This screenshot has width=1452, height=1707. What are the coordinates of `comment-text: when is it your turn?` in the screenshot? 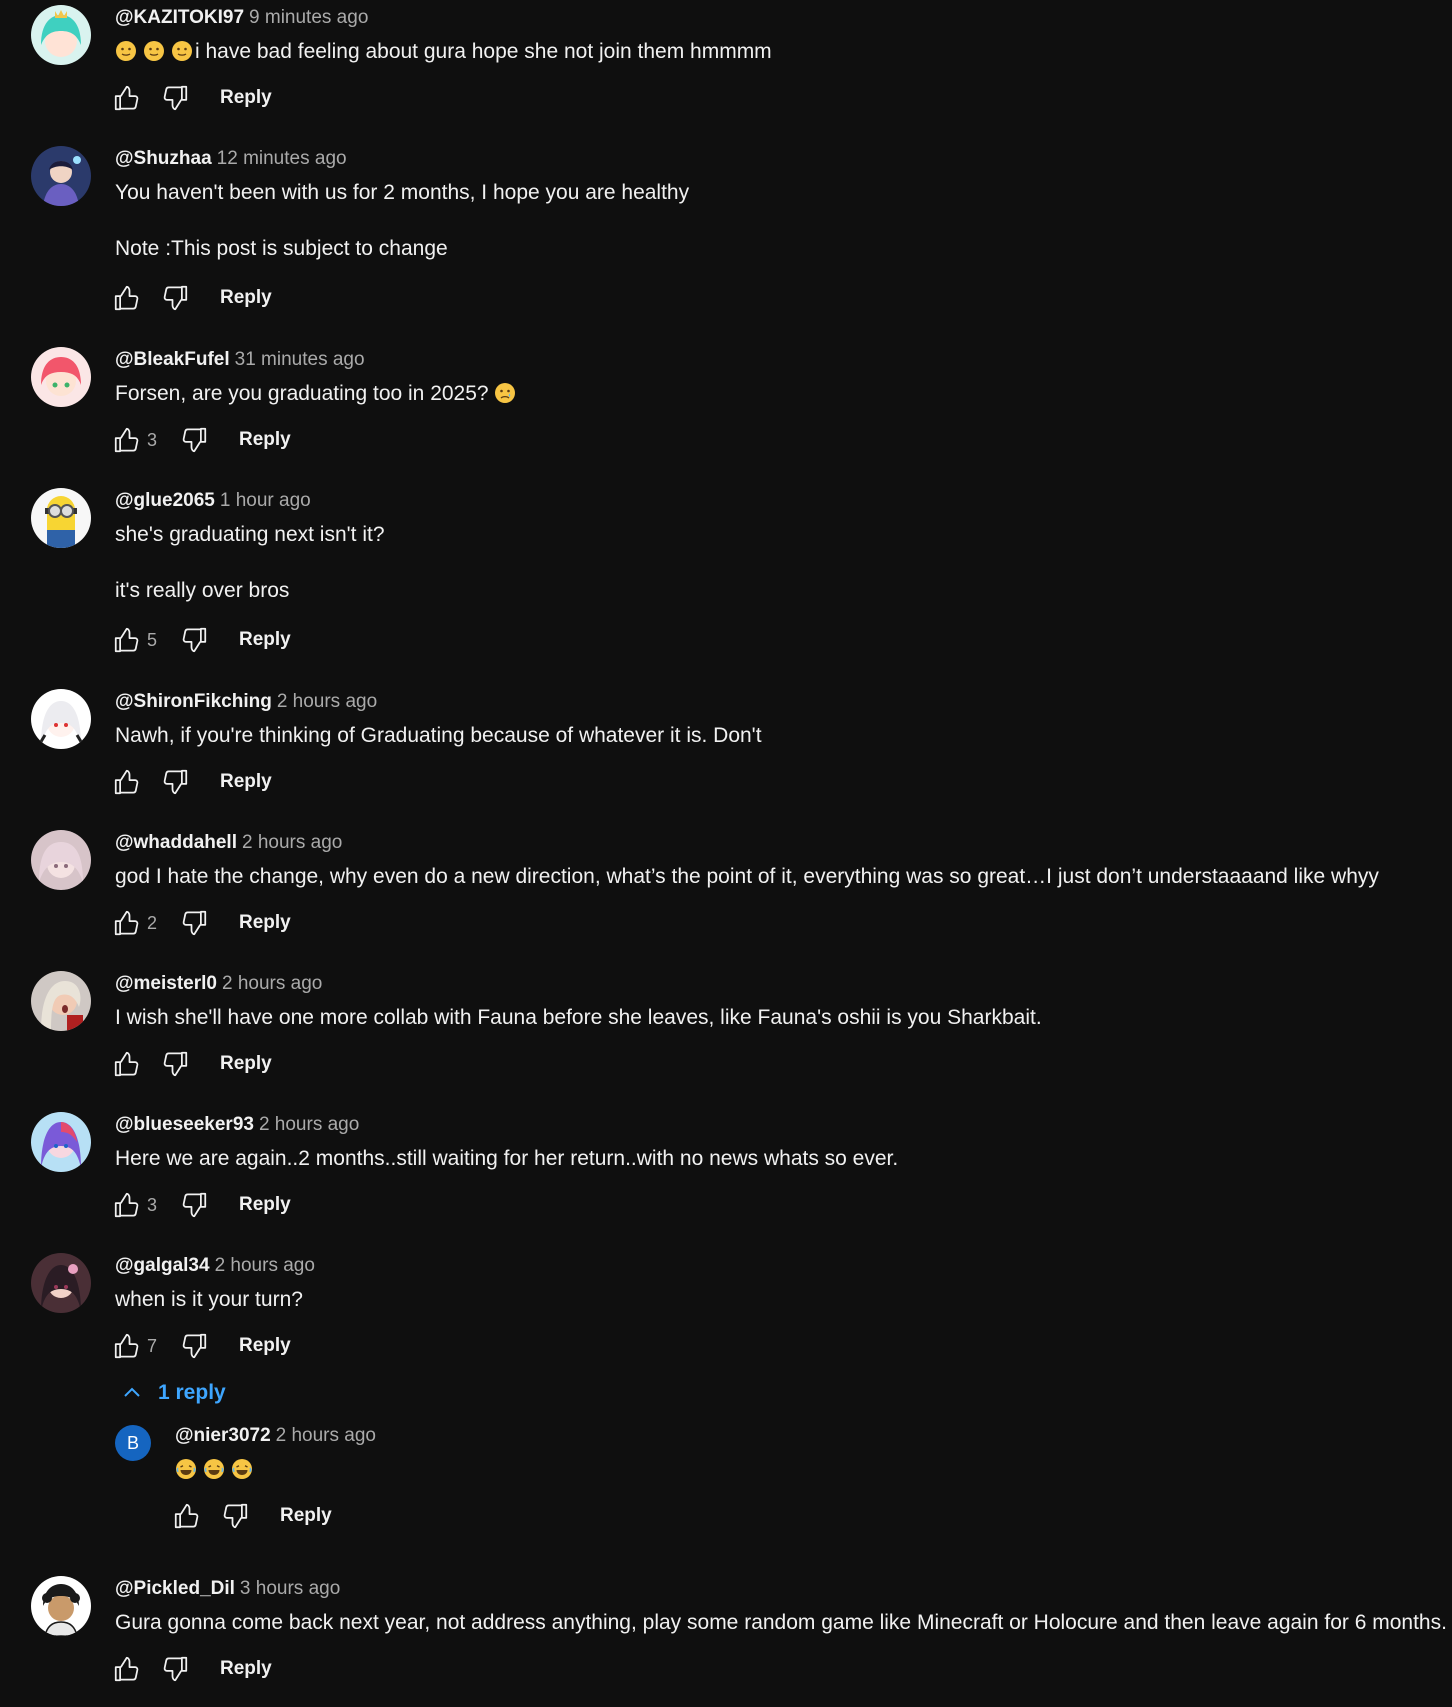 It's located at (209, 1299).